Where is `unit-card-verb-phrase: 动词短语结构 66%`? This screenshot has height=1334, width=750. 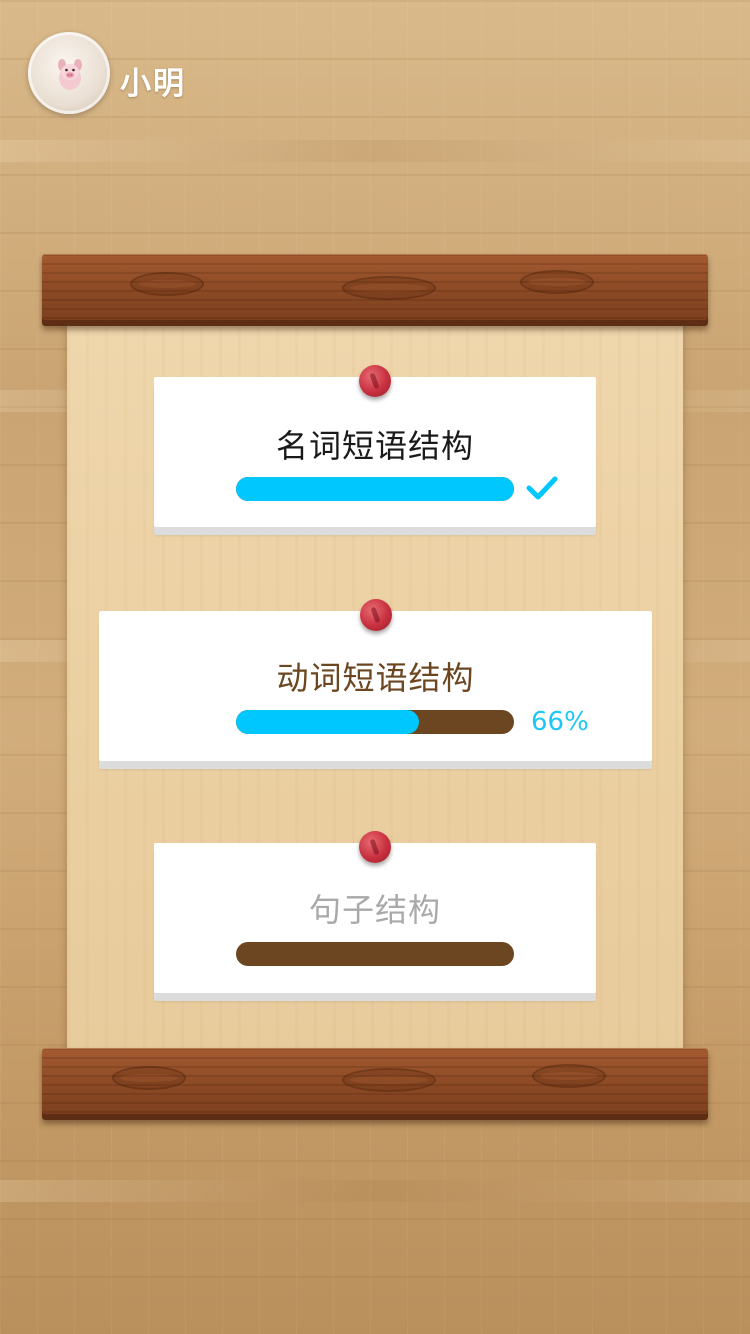 unit-card-verb-phrase: 动词短语结构 66% is located at coordinates (375, 680).